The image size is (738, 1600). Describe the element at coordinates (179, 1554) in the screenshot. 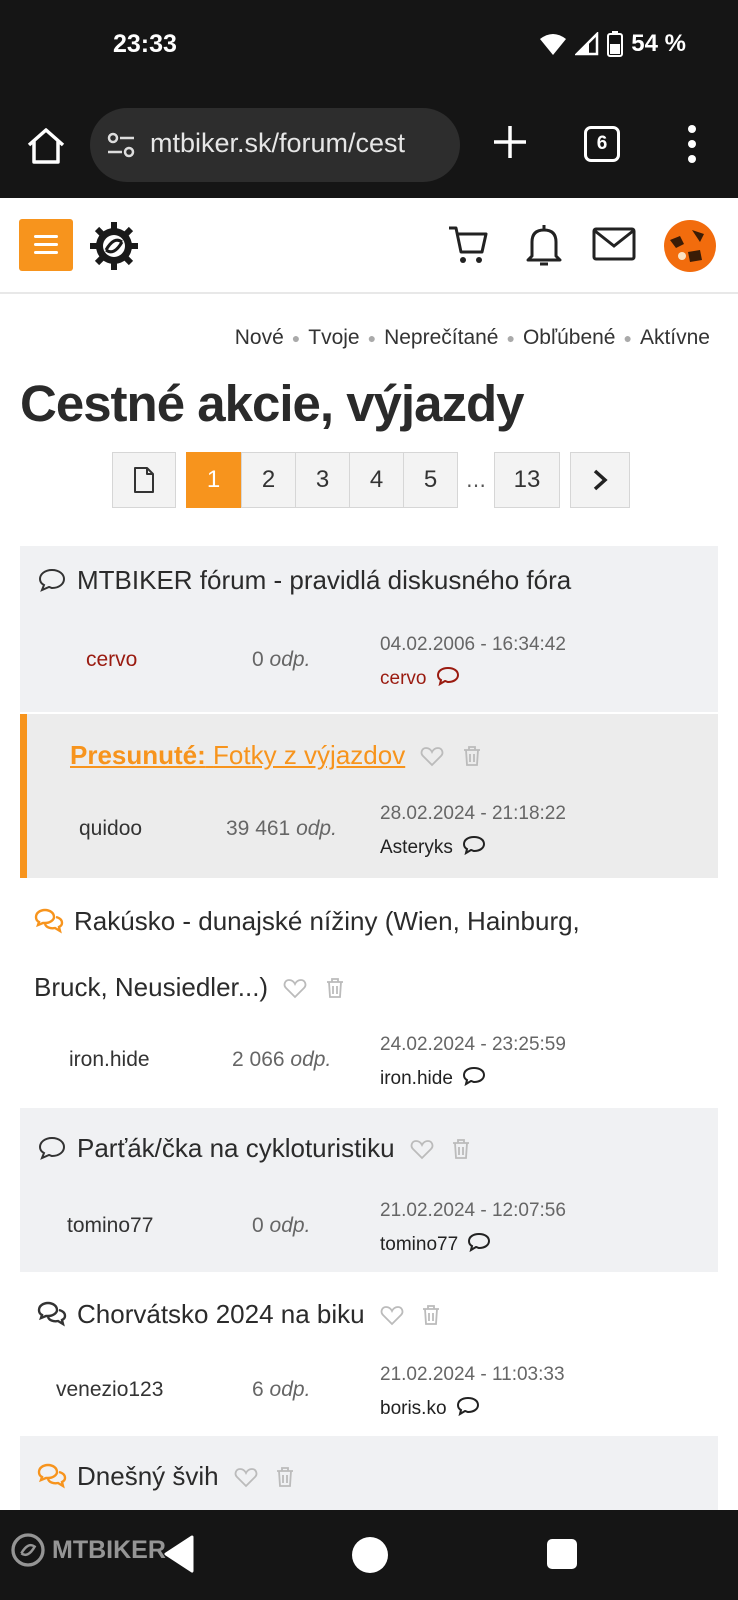

I see `back-button-icon` at that location.